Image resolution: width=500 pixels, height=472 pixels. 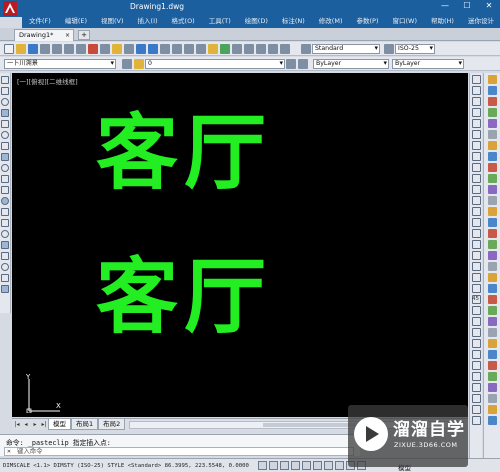 What do you see at coordinates (5, 146) in the screenshot?
I see `circle-icon` at bounding box center [5, 146].